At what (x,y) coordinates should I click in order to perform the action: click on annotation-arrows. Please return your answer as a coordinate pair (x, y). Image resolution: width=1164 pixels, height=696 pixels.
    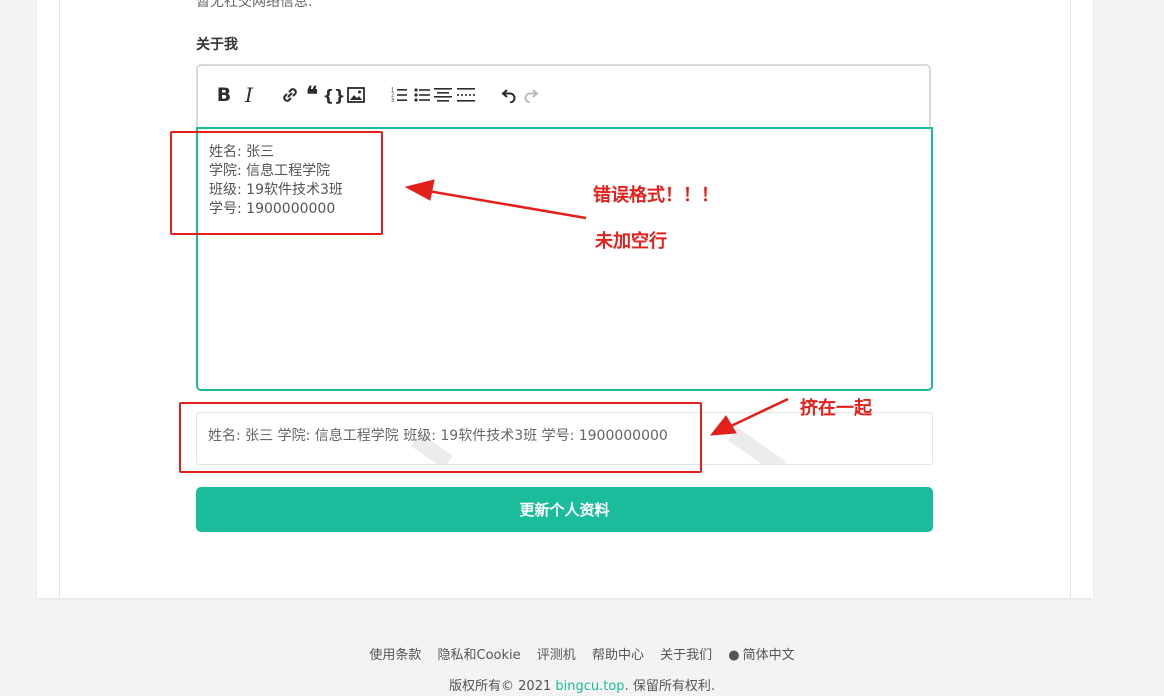
    Looking at the image, I should click on (596, 307).